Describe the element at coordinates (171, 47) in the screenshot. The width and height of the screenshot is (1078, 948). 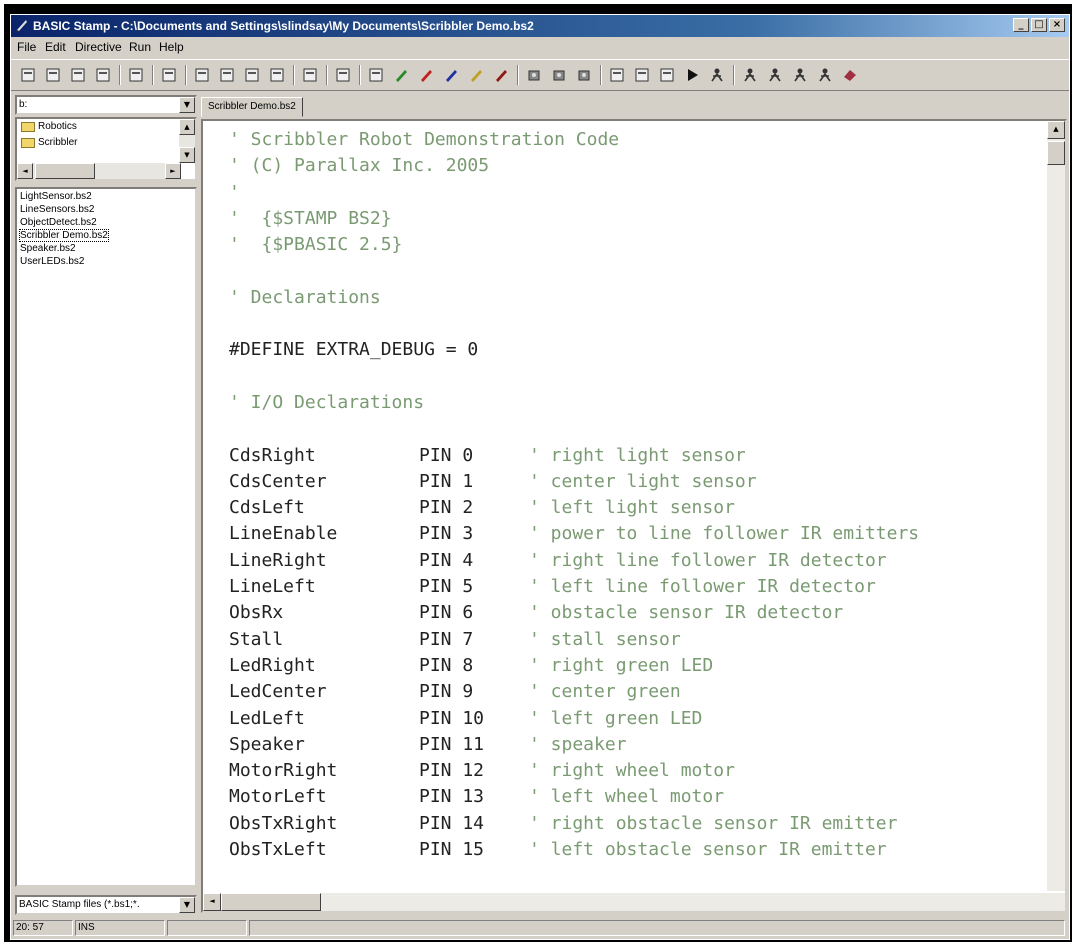
I see `menu-help: Help` at that location.